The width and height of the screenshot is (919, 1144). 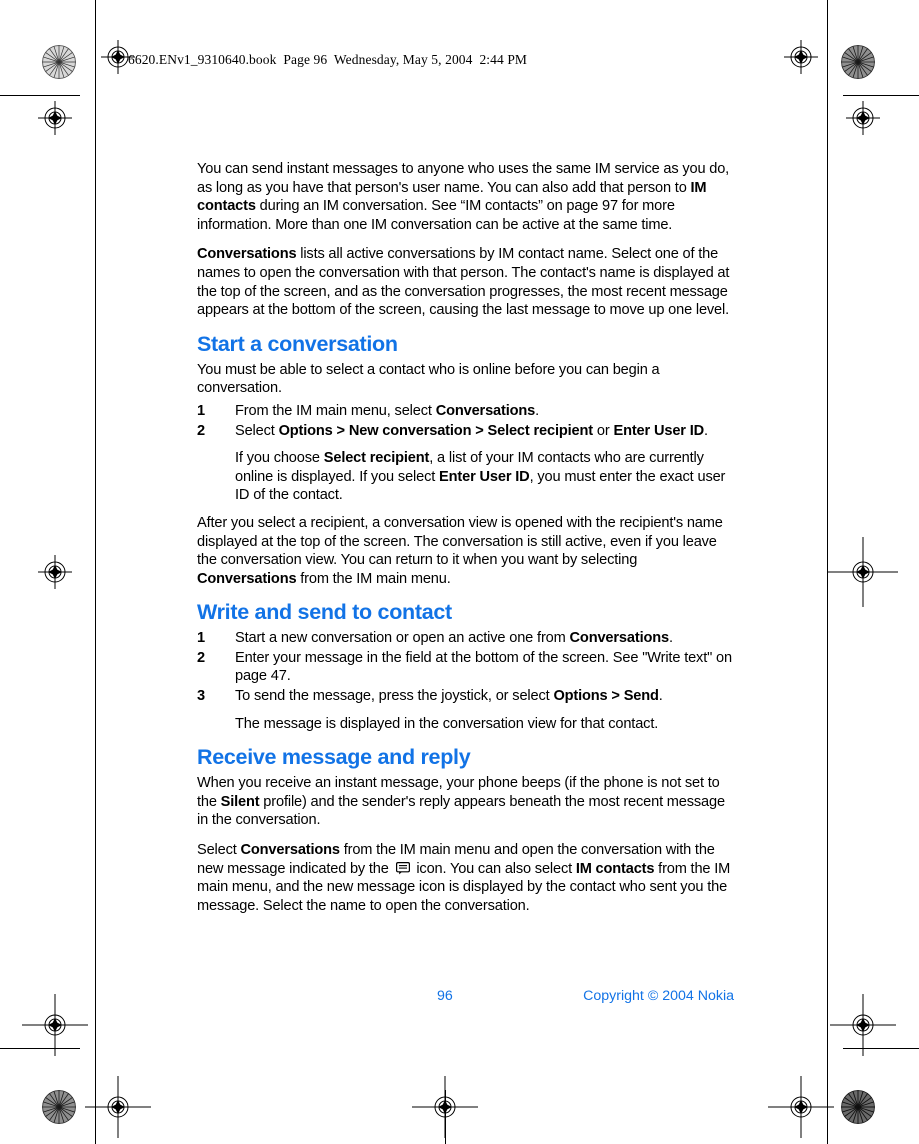 I want to click on step-text-3: ., so click(x=706, y=430).